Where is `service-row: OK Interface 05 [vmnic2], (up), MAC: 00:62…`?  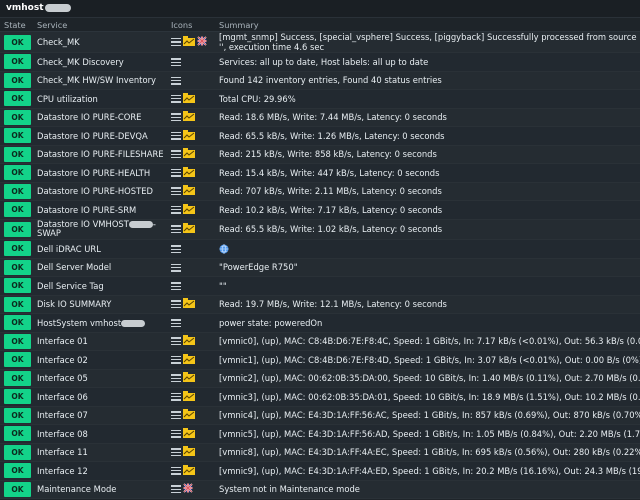
service-row: OK Interface 05 [vmnic2], (up), MAC: 00:62… is located at coordinates (320, 378).